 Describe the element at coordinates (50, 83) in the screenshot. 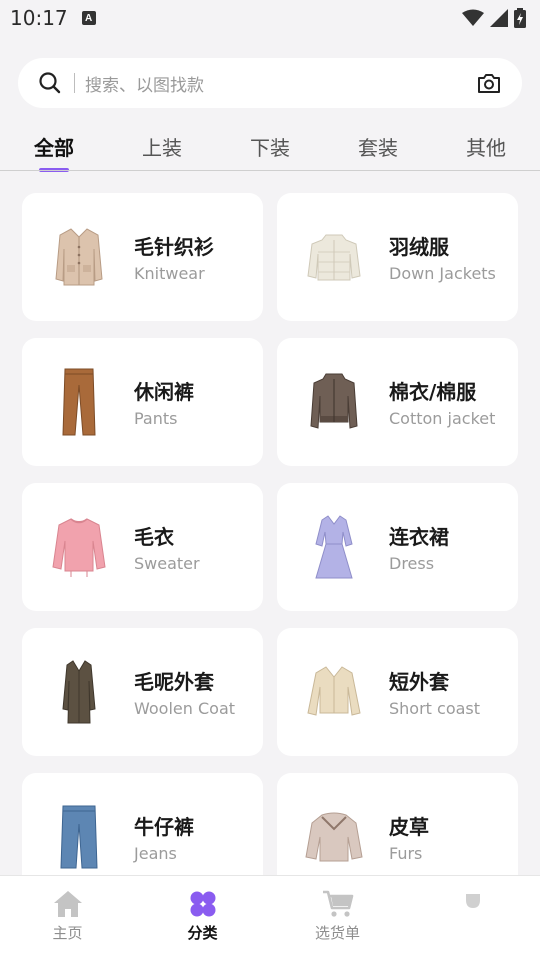

I see `search-icon` at that location.